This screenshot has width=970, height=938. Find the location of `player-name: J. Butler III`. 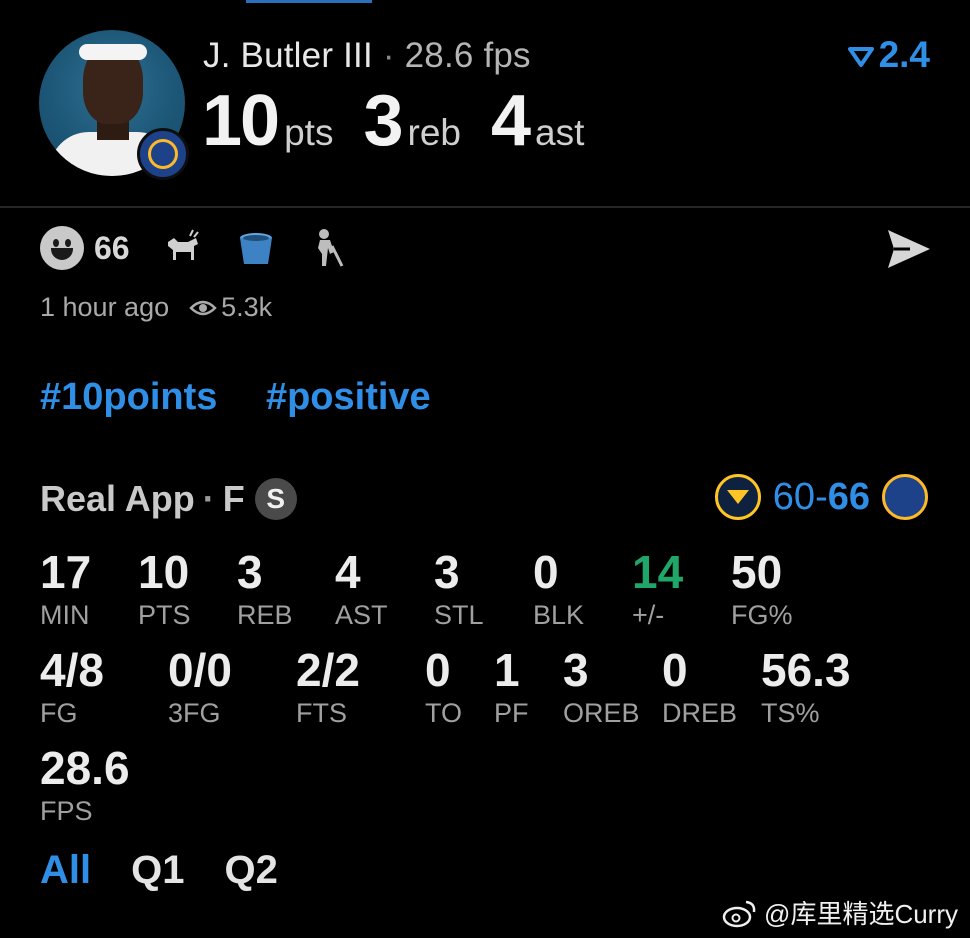

player-name: J. Butler III is located at coordinates (288, 55).